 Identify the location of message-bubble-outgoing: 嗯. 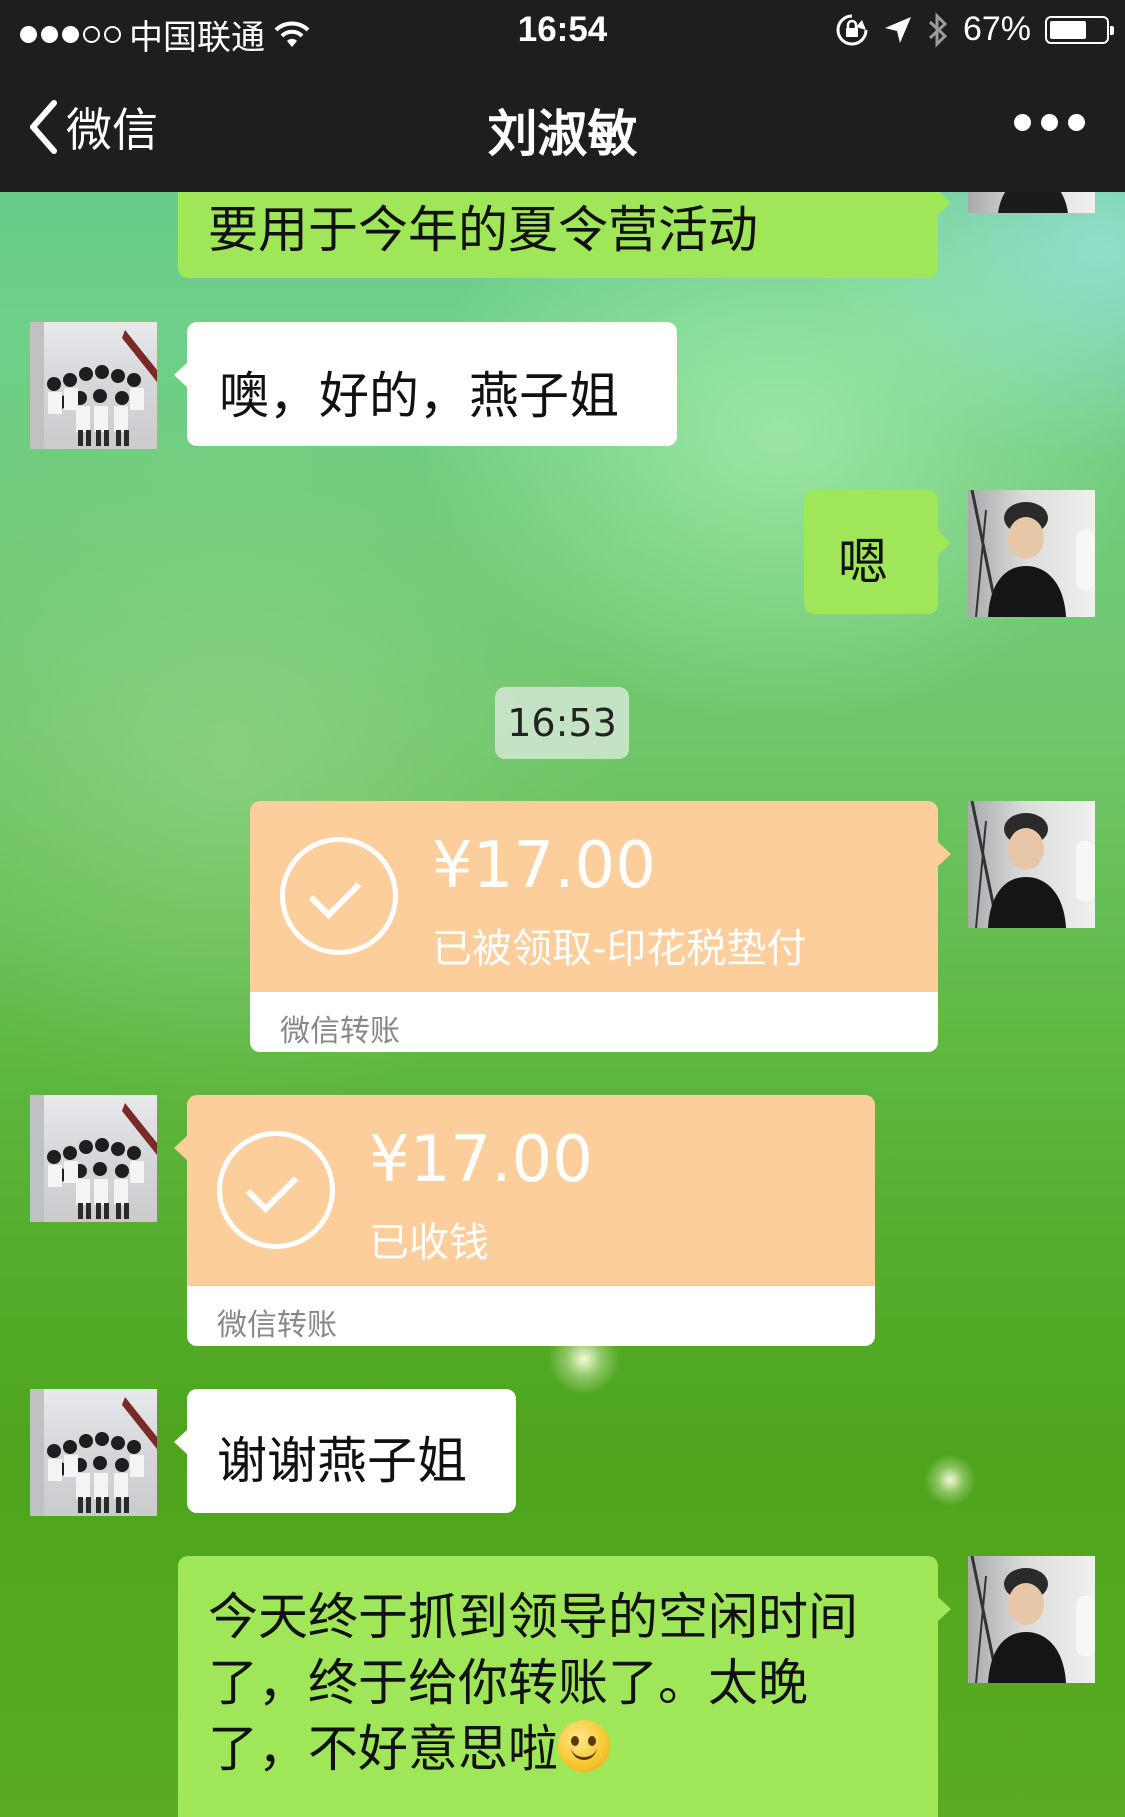
(877, 552).